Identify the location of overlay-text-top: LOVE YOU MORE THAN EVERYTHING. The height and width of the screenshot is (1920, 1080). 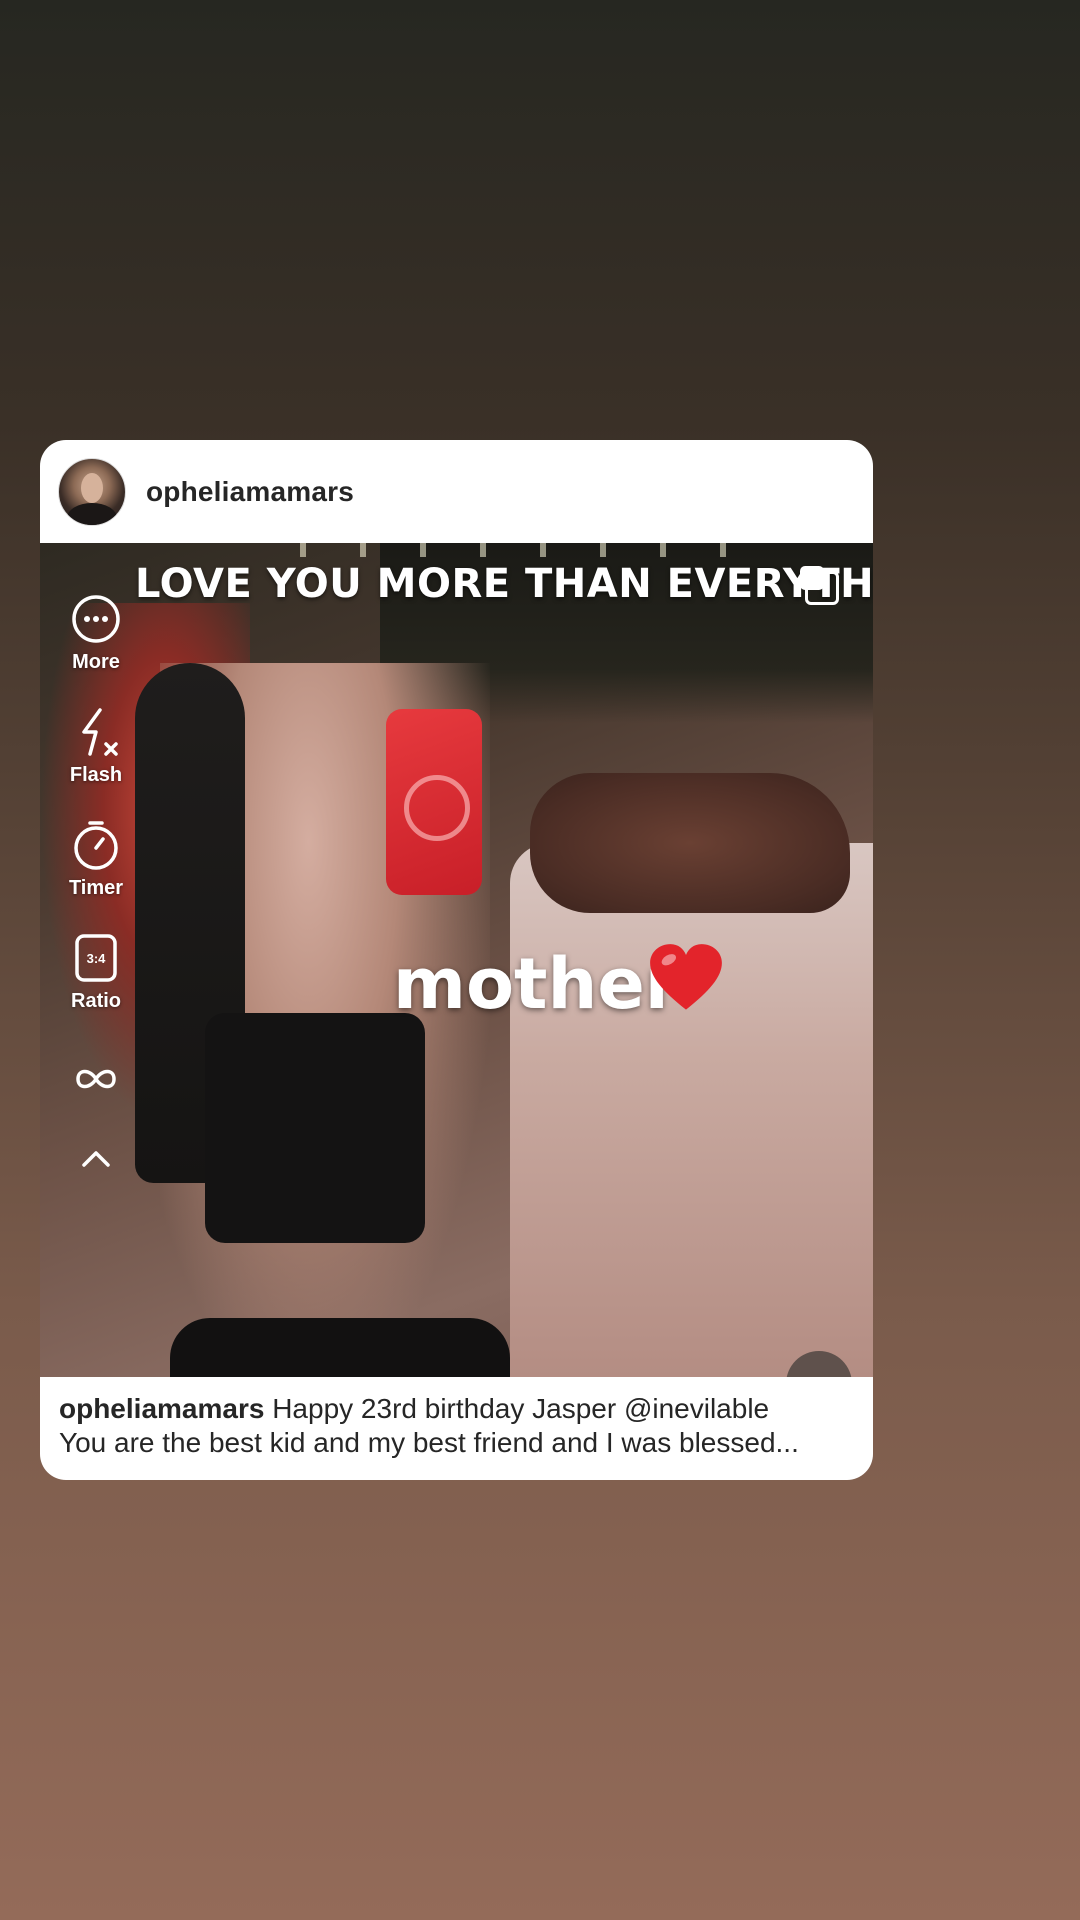
(504, 584).